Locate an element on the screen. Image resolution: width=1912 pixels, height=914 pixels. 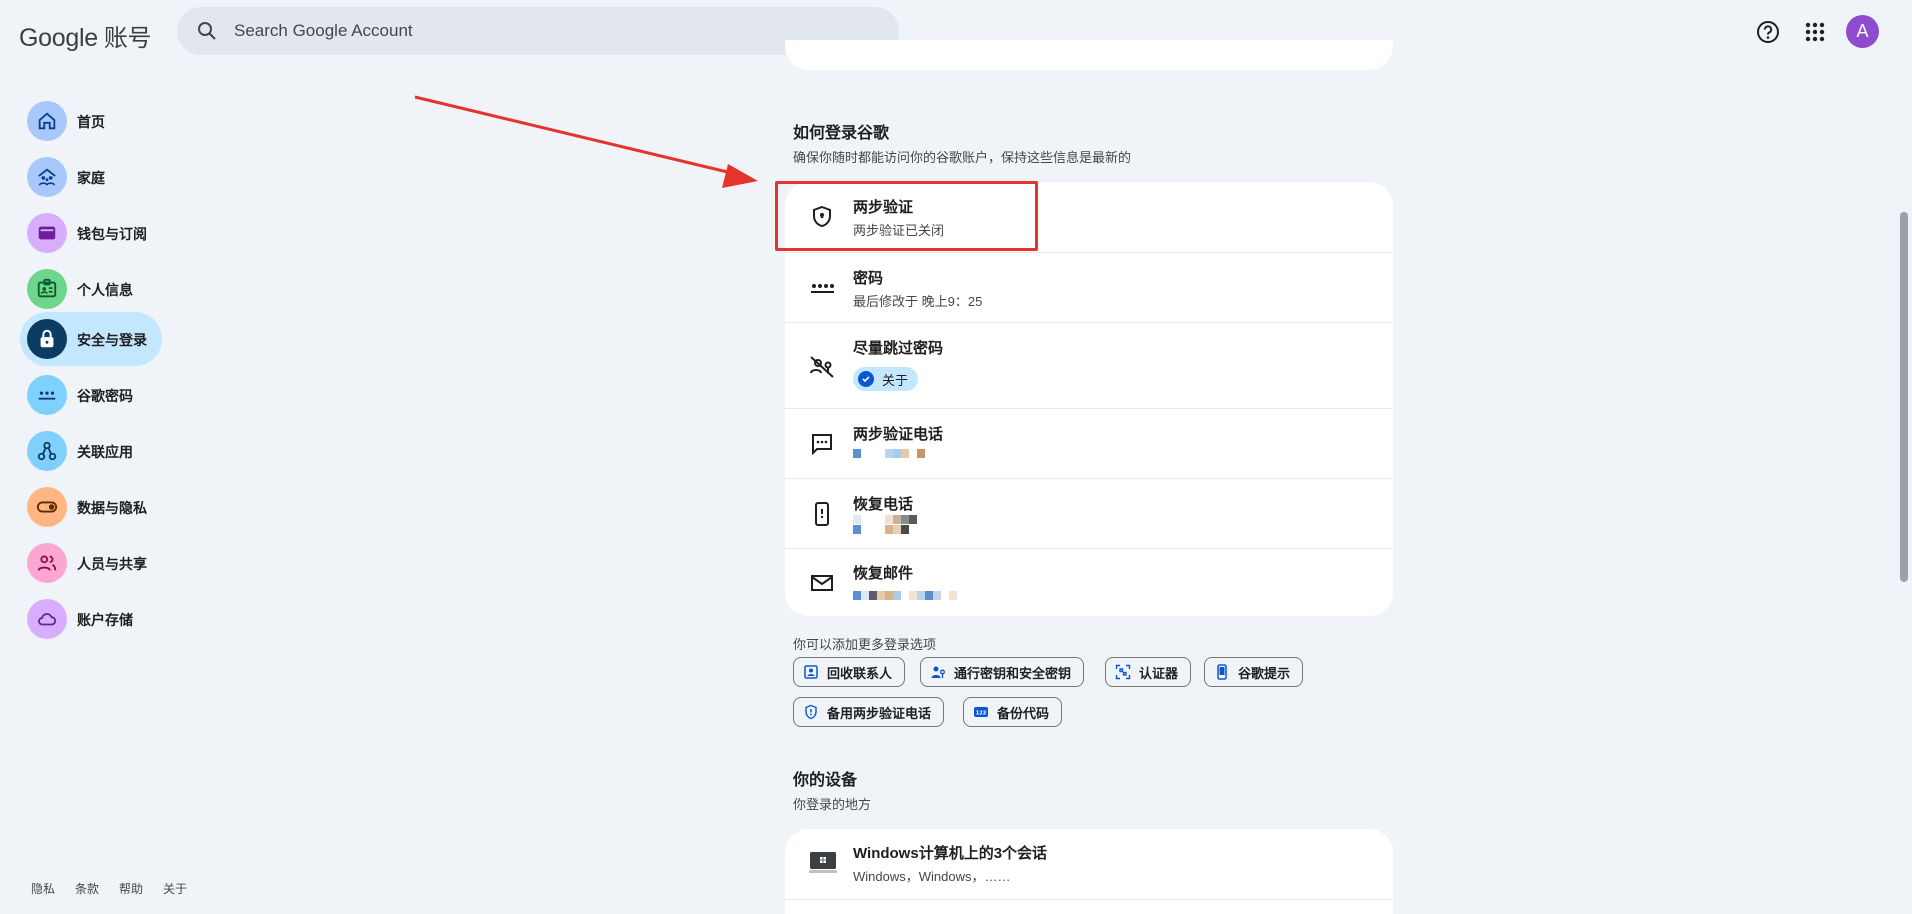
sidebar-item-wallet: 钱包与订阅 is located at coordinates (91, 233).